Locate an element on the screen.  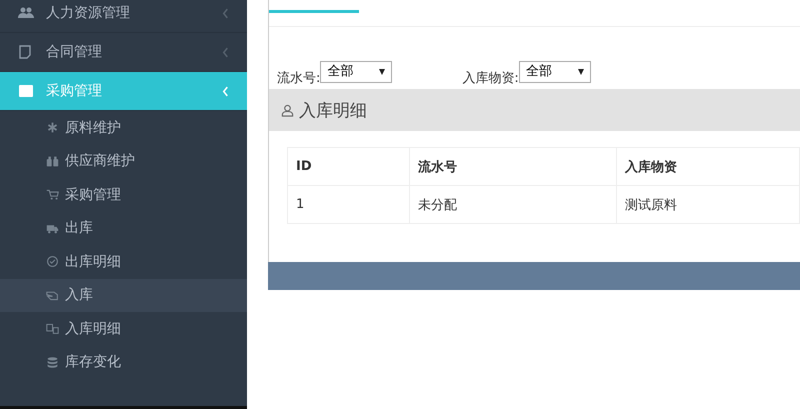
users-icon is located at coordinates (26, 13).